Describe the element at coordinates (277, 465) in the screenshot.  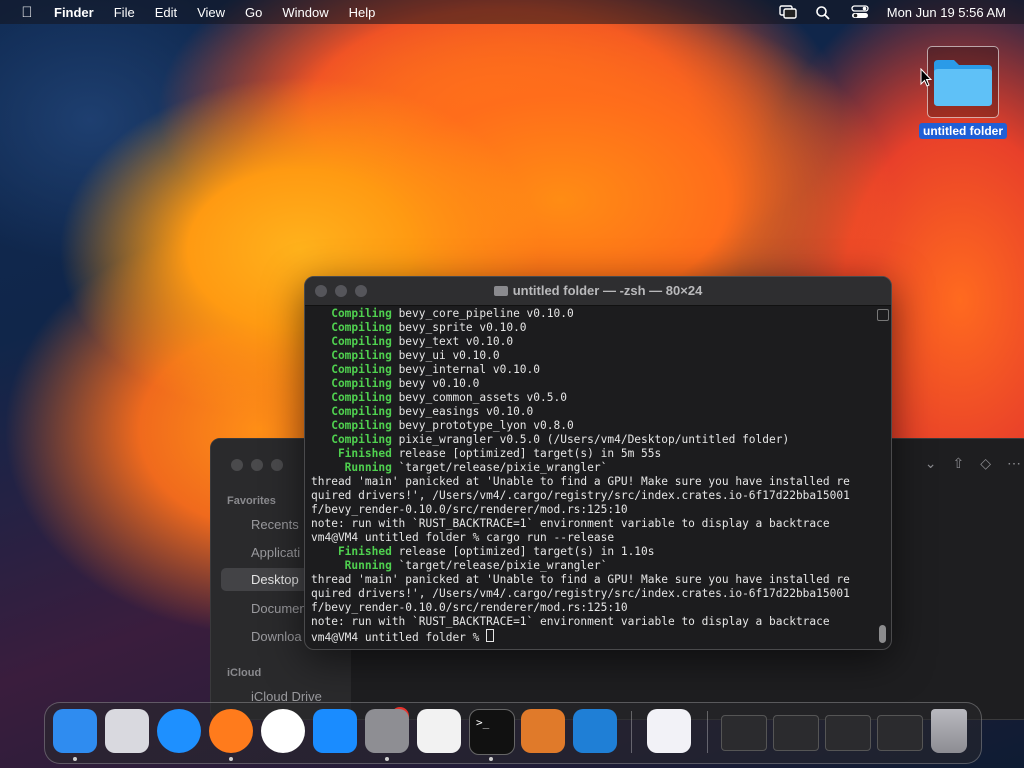
I see `finder-zoom-button` at that location.